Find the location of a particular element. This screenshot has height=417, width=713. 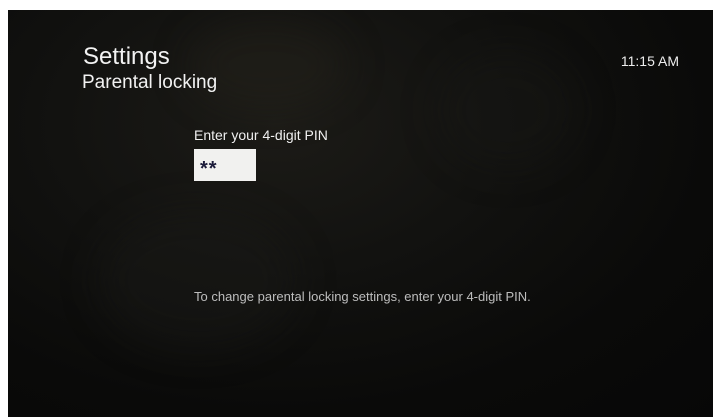

clock: 11:15 AM is located at coordinates (649, 61).